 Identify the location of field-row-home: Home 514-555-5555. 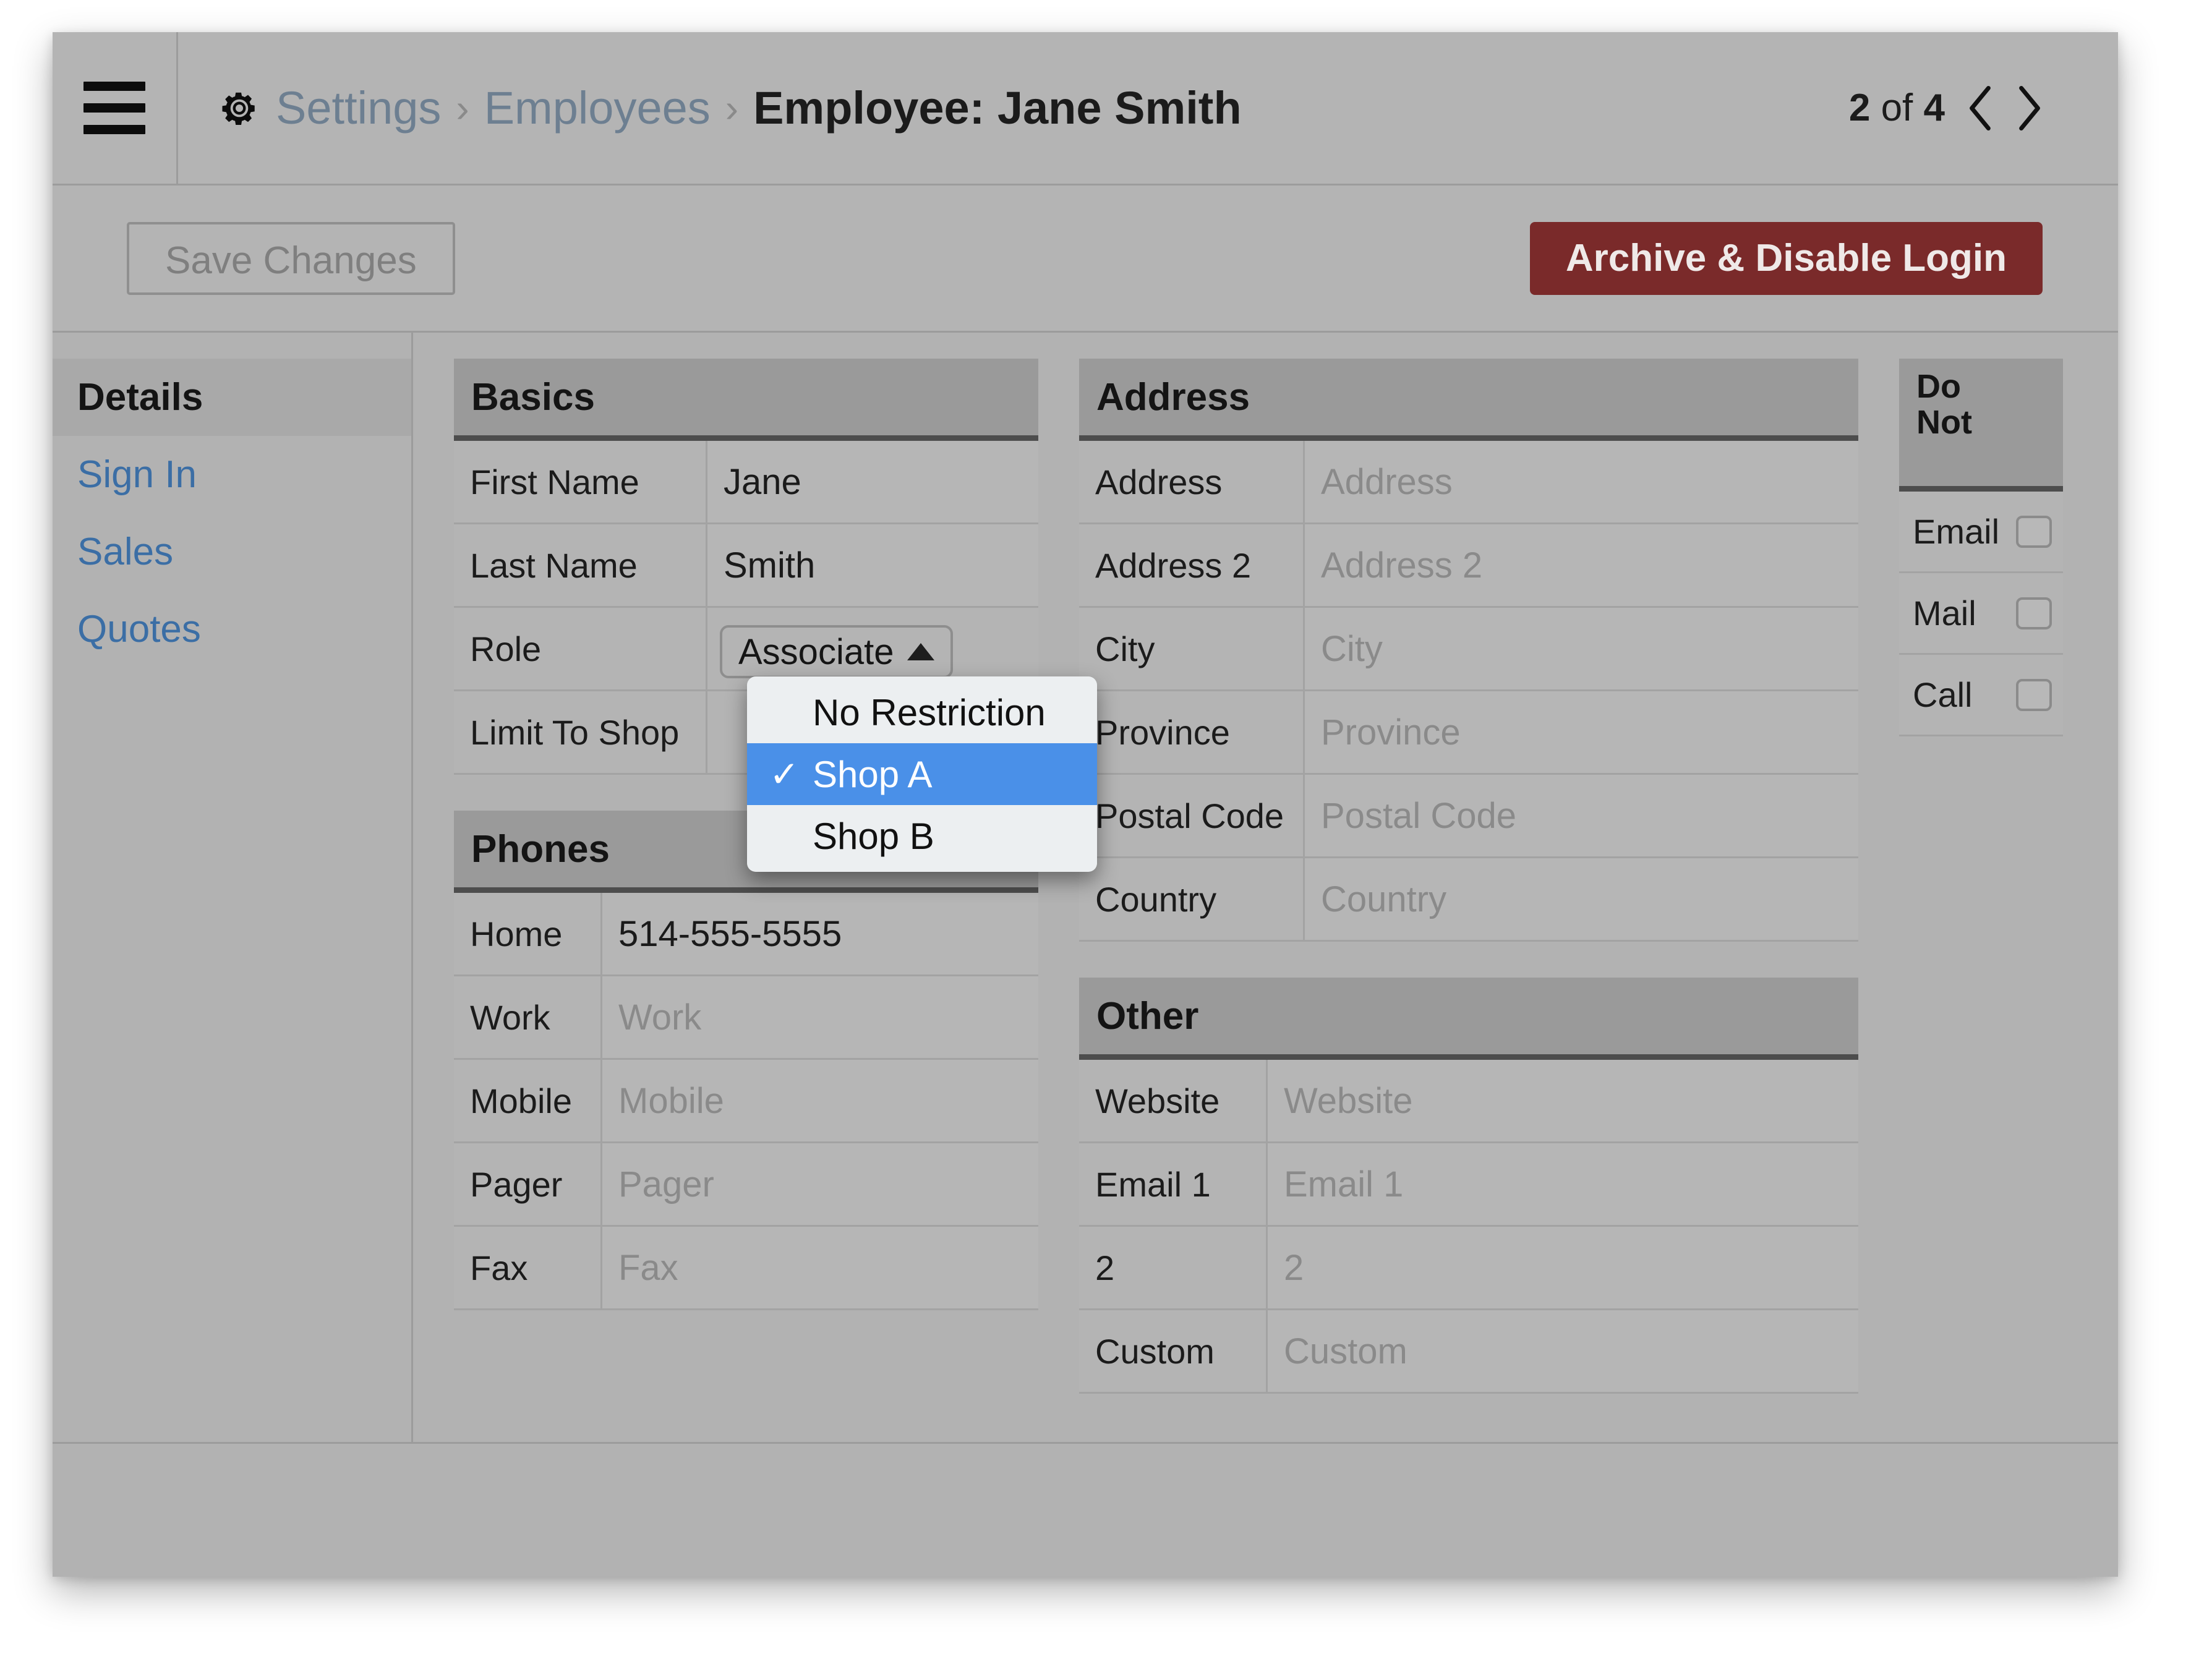
(746, 934).